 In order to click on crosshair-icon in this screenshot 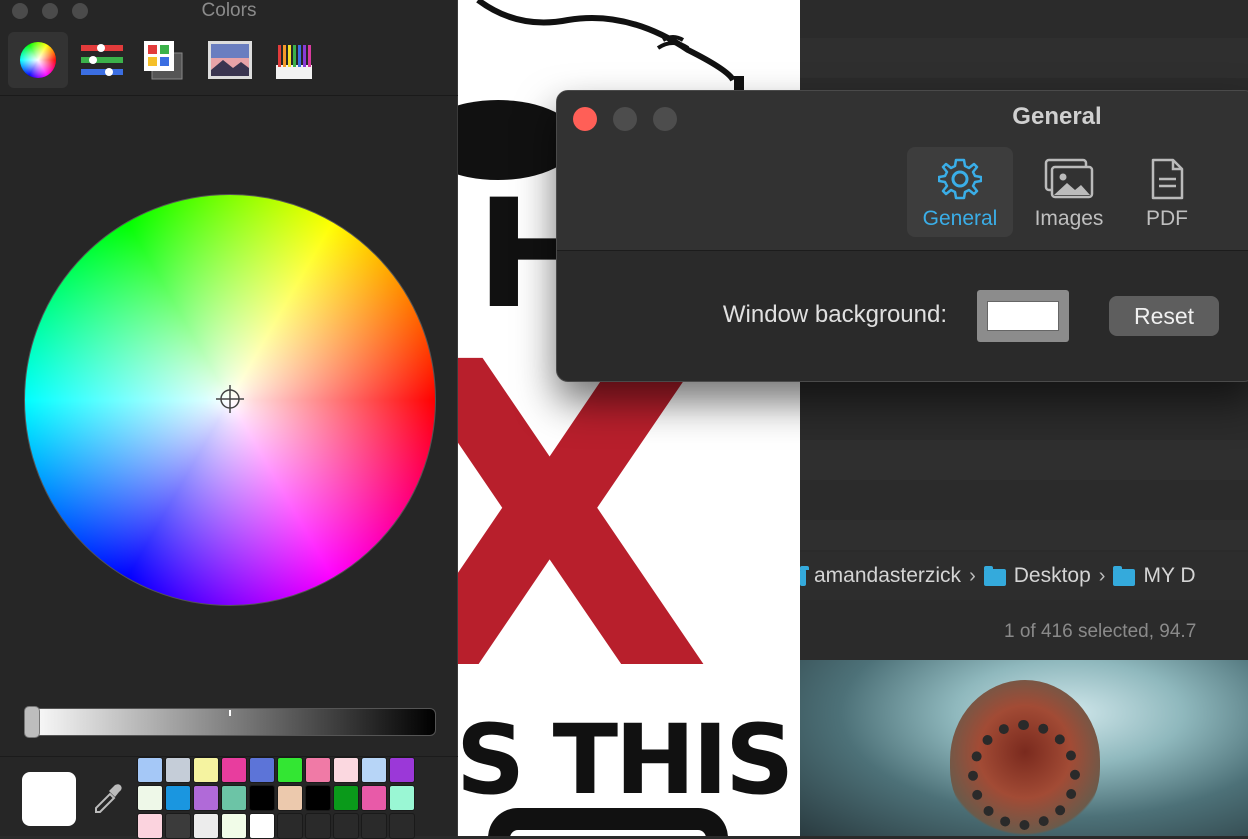, I will do `click(230, 399)`.